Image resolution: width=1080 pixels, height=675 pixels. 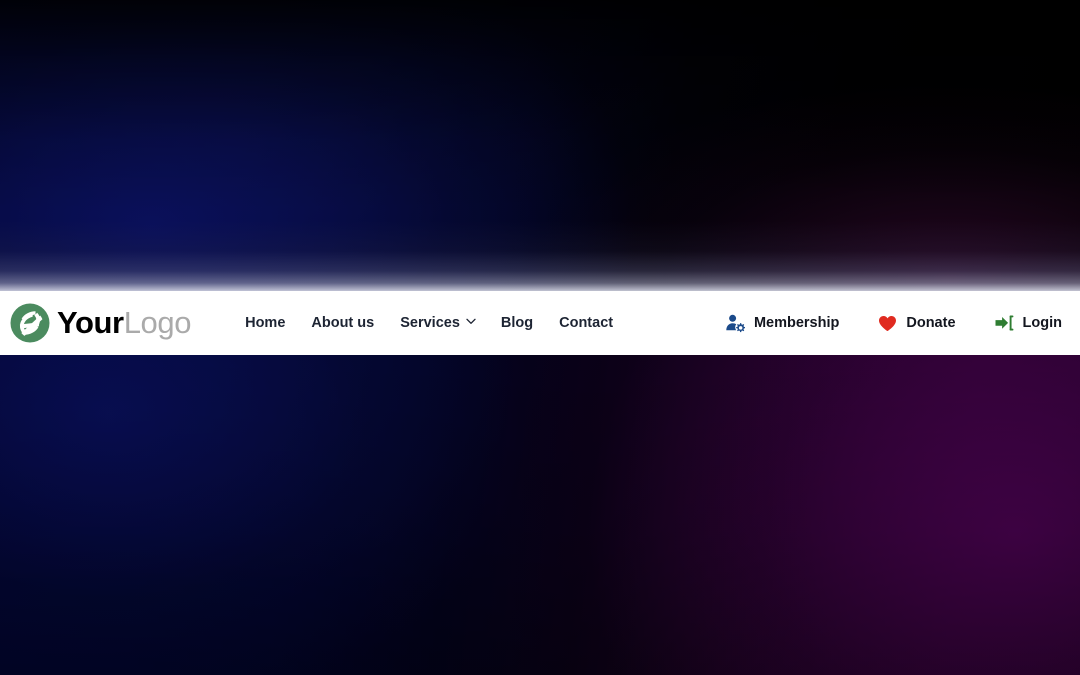 I want to click on membership-label: Membership, so click(x=796, y=323).